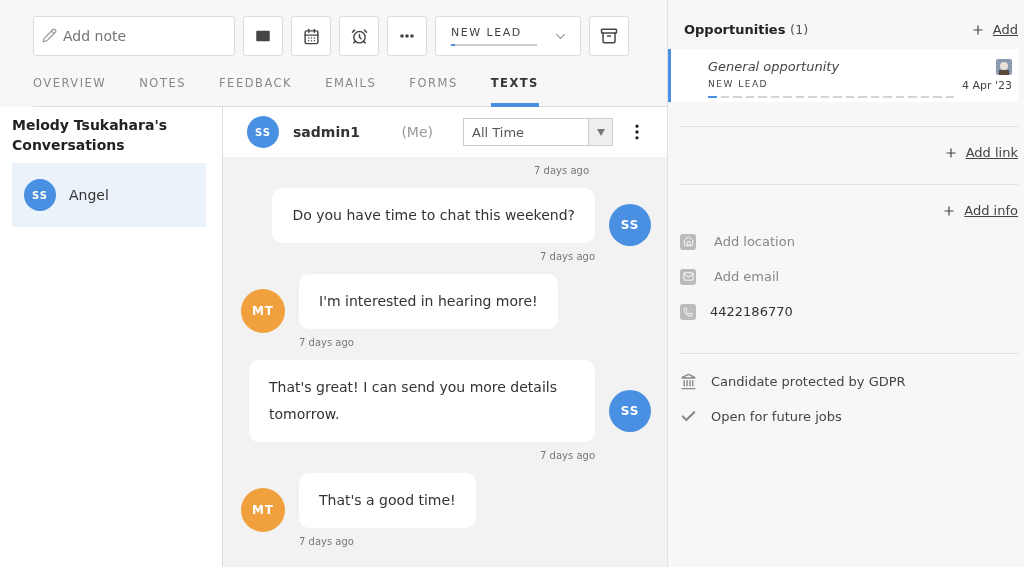 This screenshot has height=567, width=1024. I want to click on note-field: Add note, so click(134, 36).